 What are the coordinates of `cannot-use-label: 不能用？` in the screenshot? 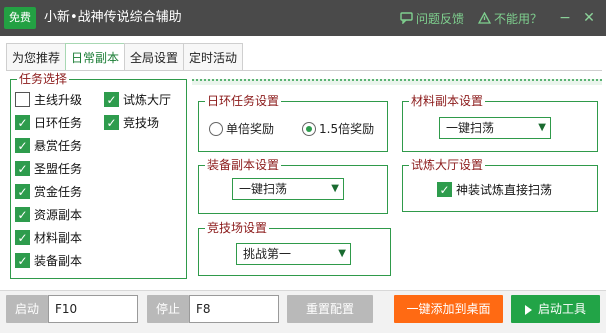 It's located at (517, 18).